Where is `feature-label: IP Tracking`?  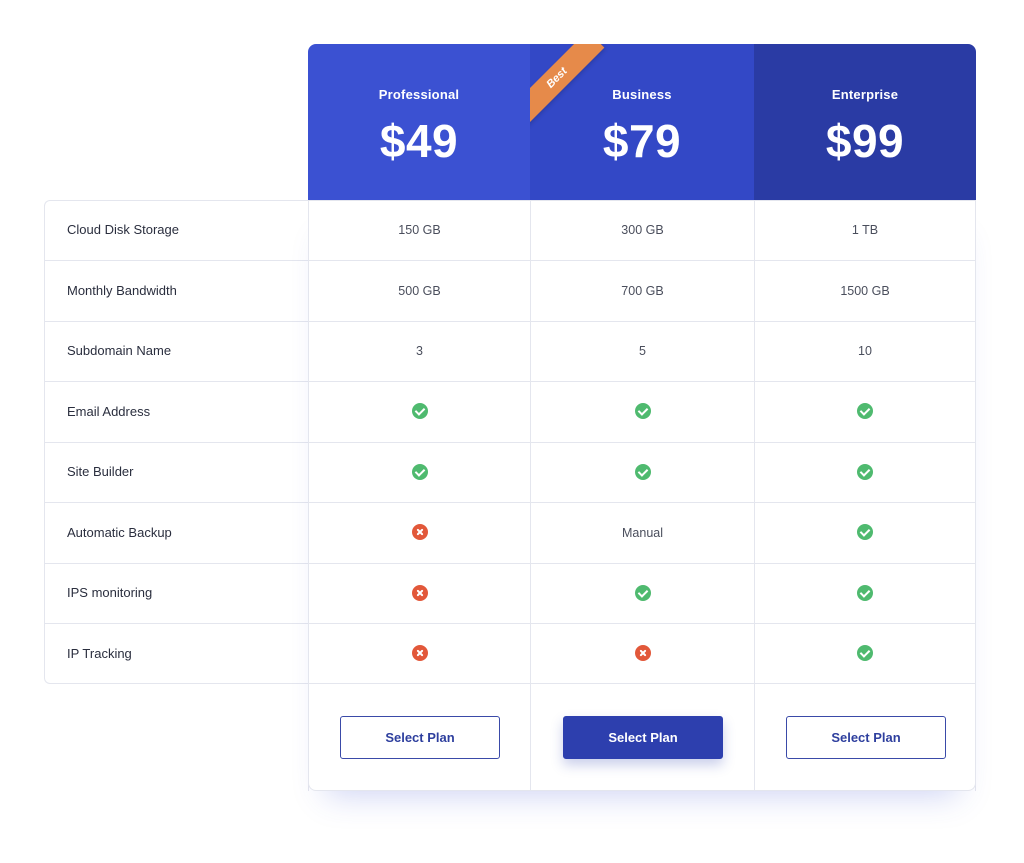
feature-label: IP Tracking is located at coordinates (99, 653).